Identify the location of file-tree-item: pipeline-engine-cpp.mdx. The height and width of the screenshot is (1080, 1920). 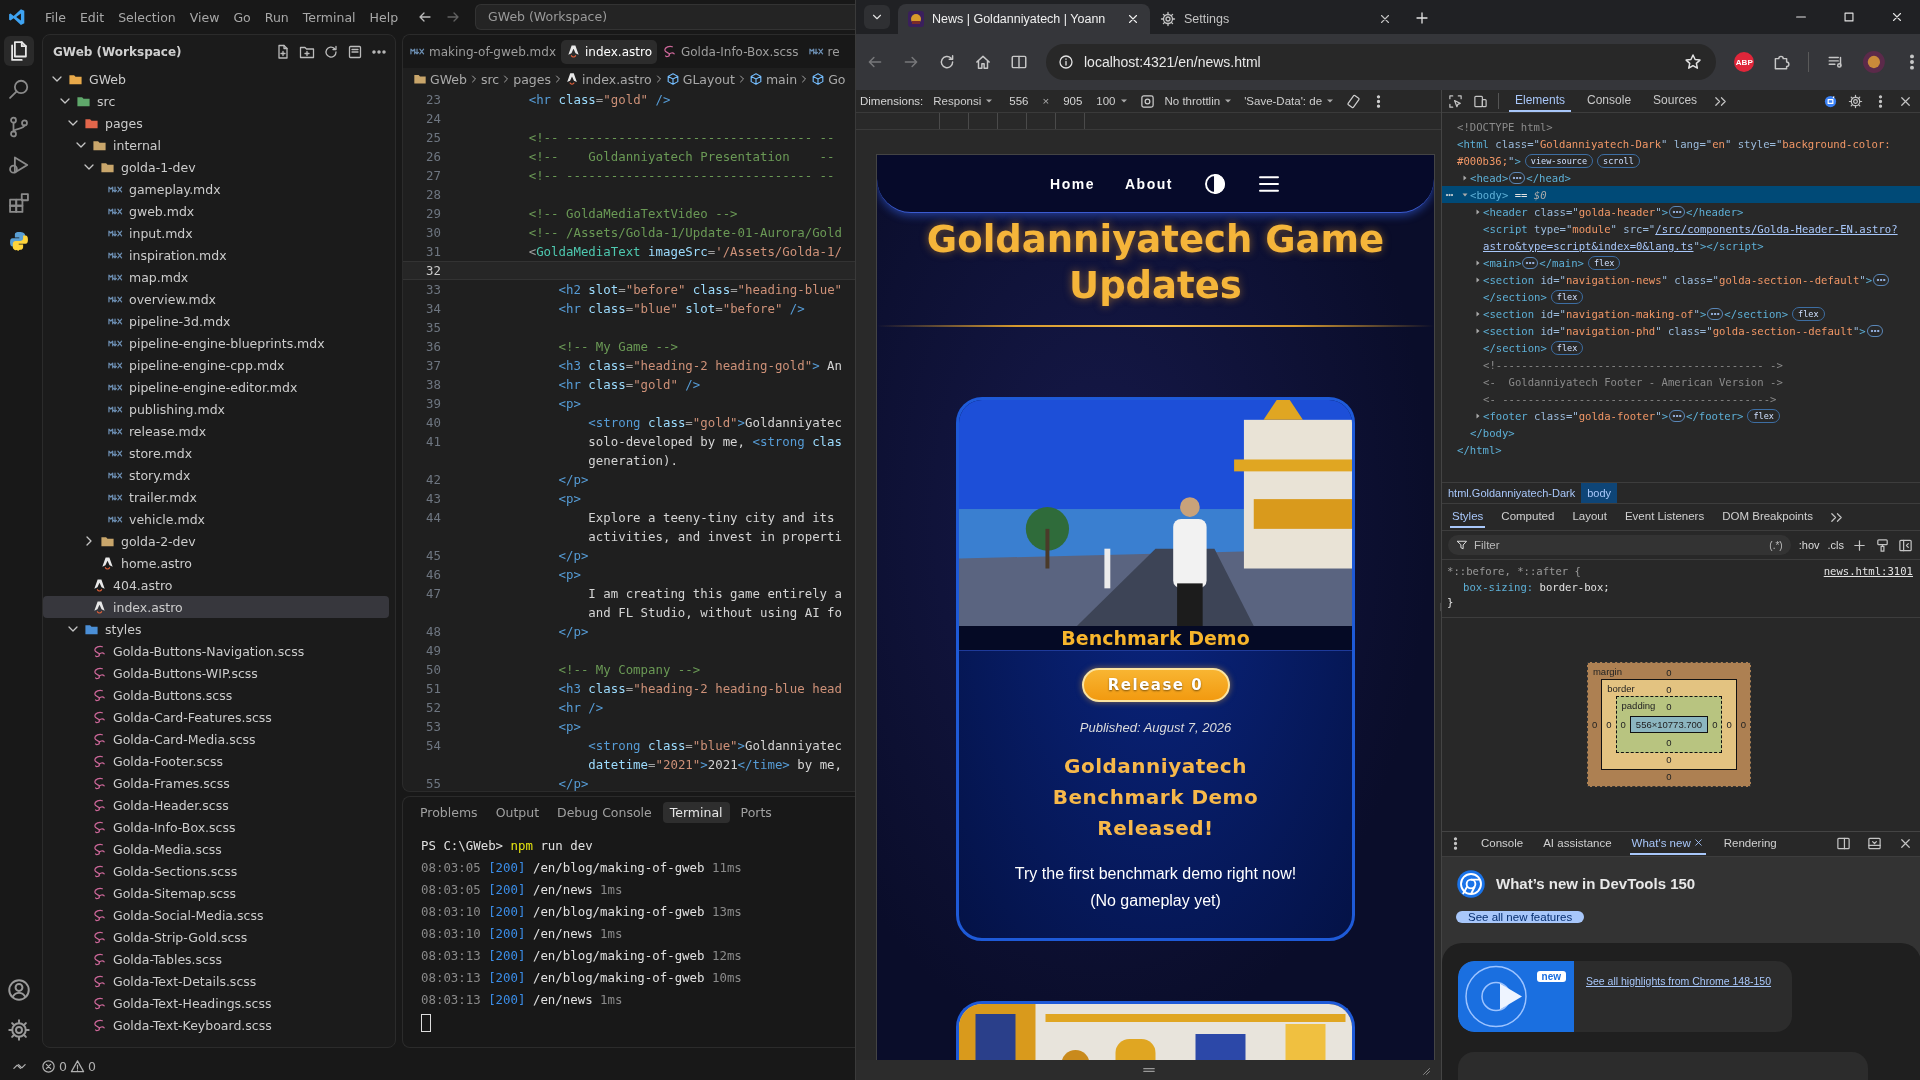
(216, 365).